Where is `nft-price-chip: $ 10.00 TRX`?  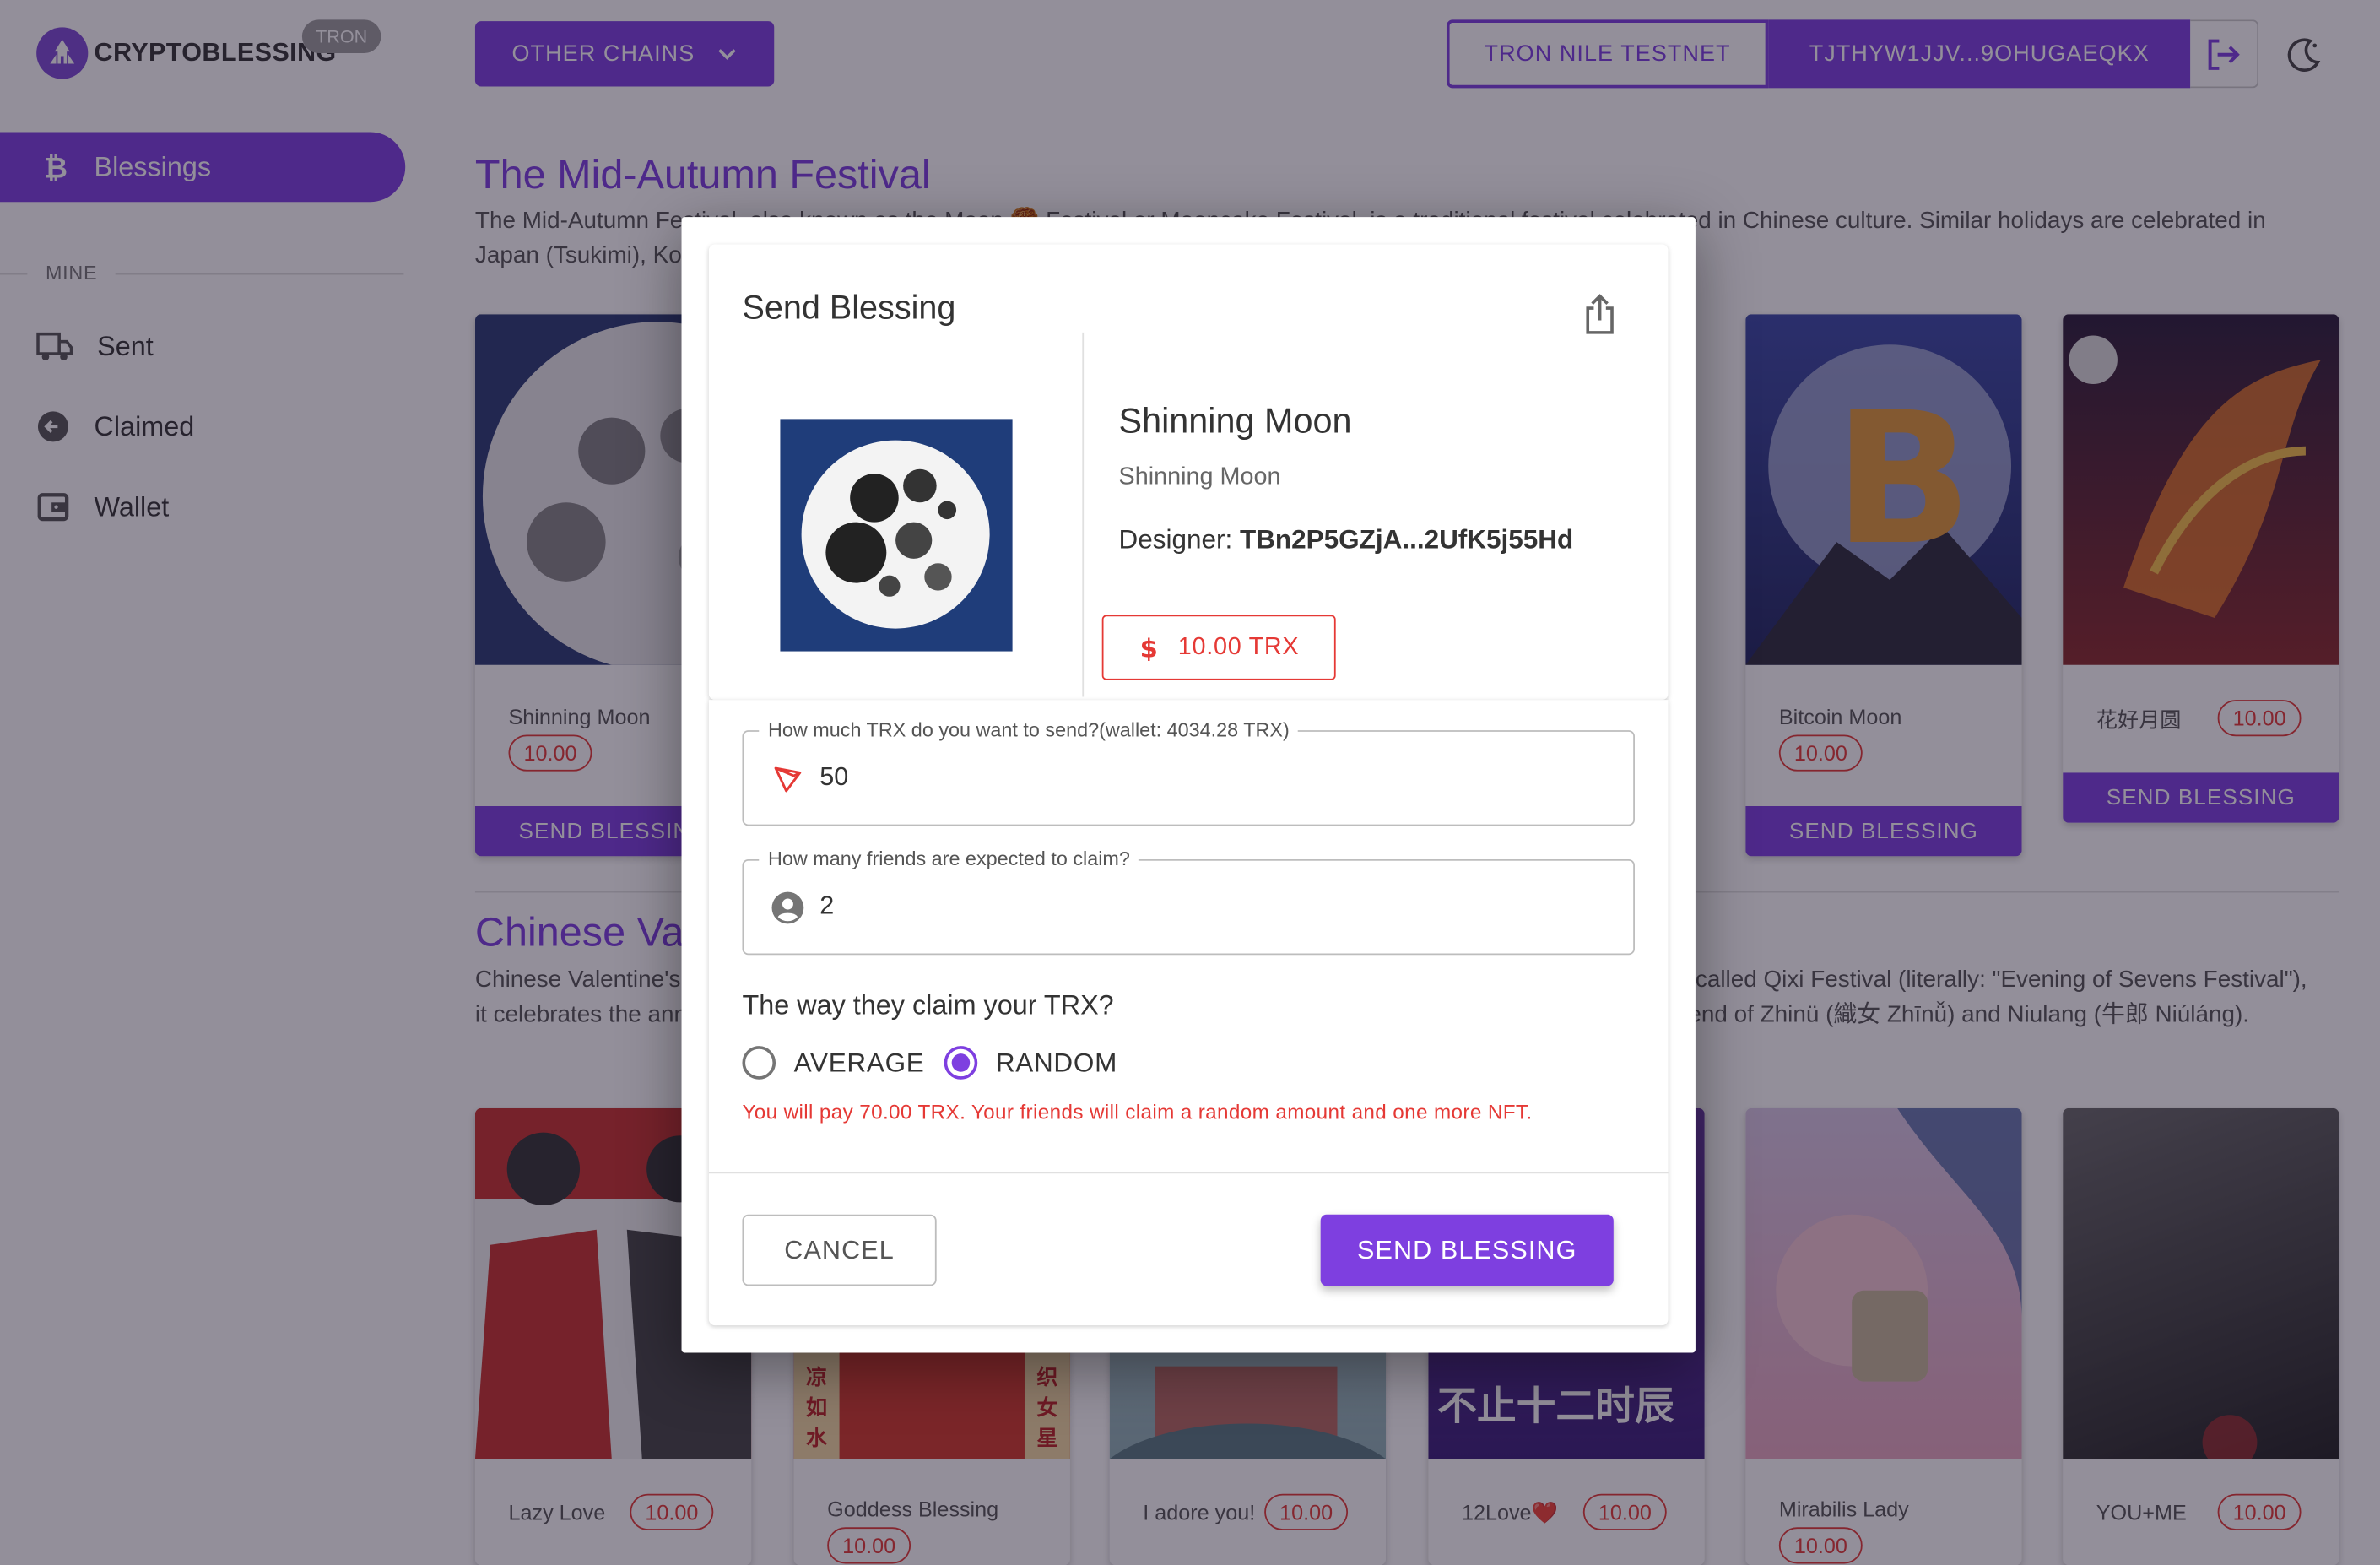 nft-price-chip: $ 10.00 TRX is located at coordinates (1218, 647).